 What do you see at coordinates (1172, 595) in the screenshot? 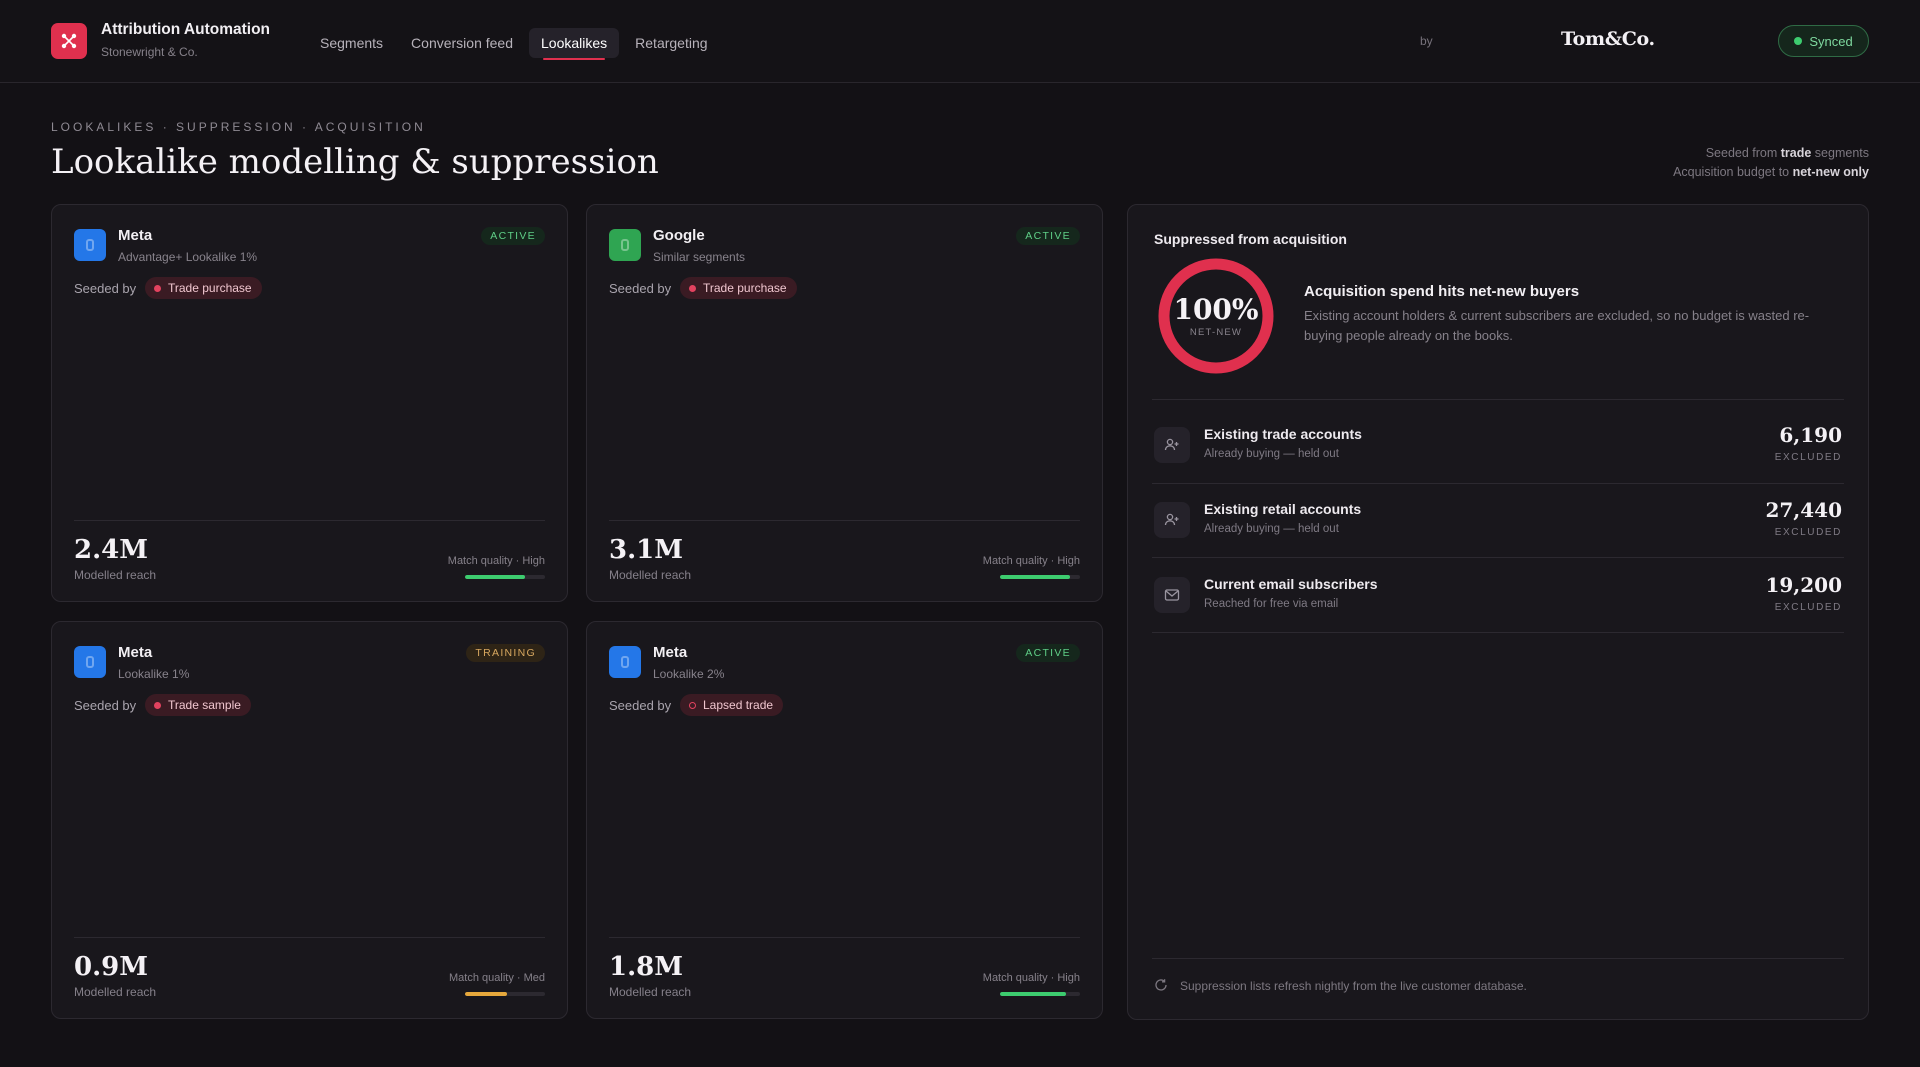
I see `mail-icon` at bounding box center [1172, 595].